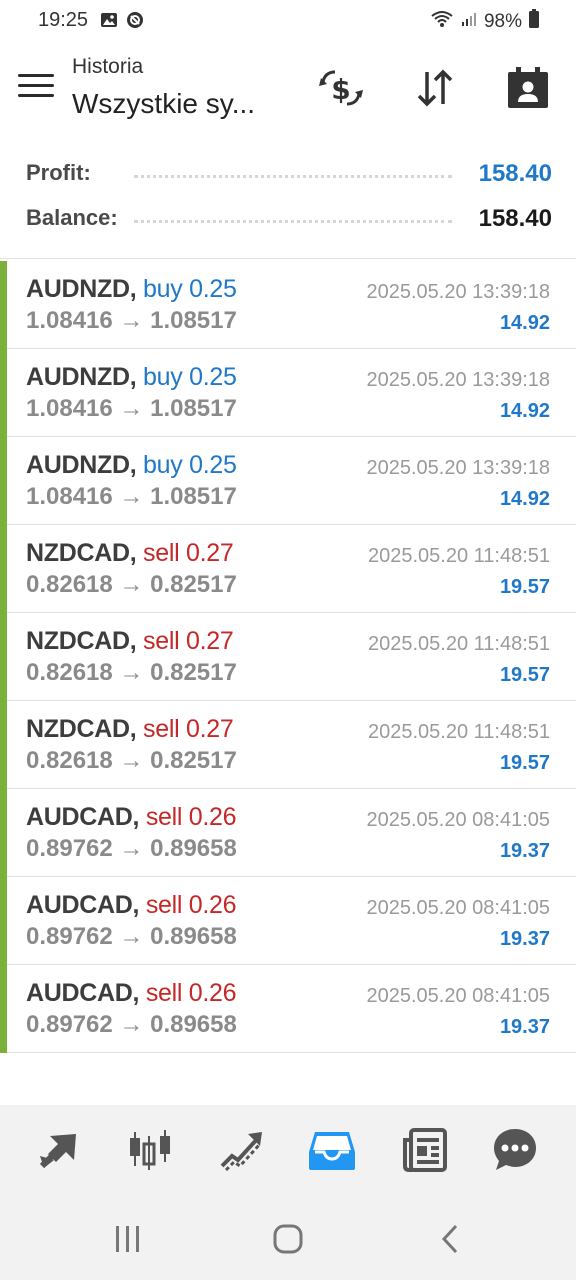 The height and width of the screenshot is (1280, 576). What do you see at coordinates (60, 1150) in the screenshot?
I see `quotes-icon` at bounding box center [60, 1150].